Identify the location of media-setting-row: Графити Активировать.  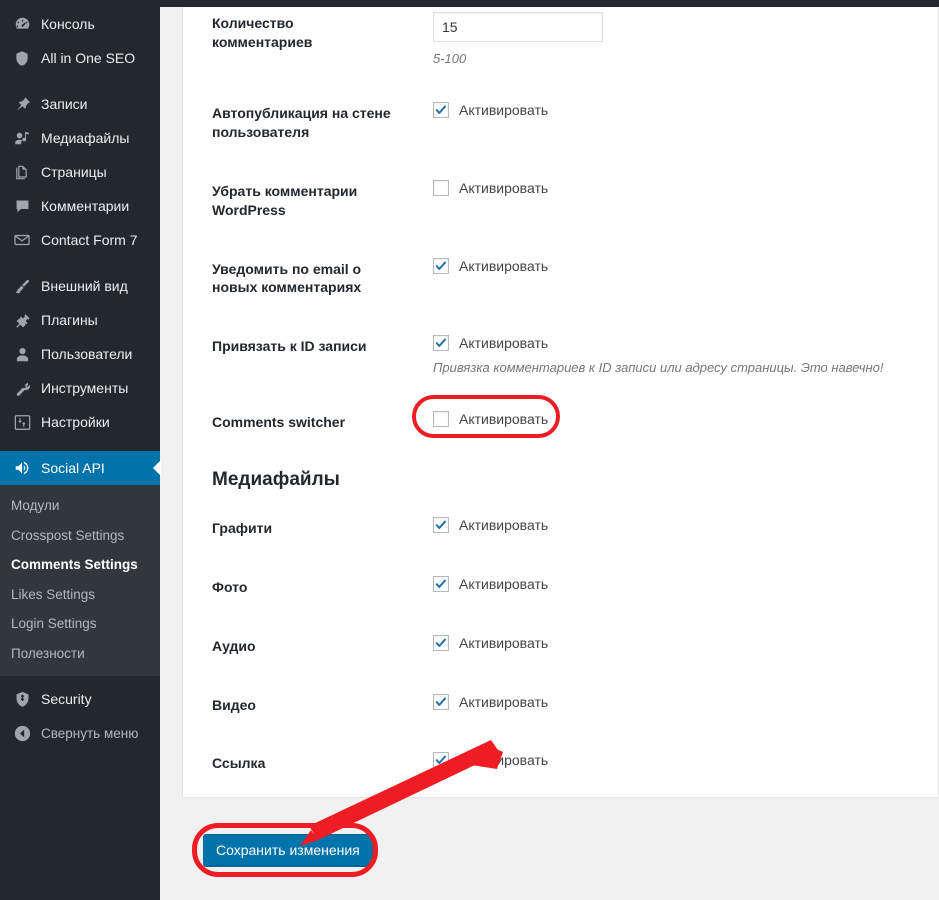
(560, 528).